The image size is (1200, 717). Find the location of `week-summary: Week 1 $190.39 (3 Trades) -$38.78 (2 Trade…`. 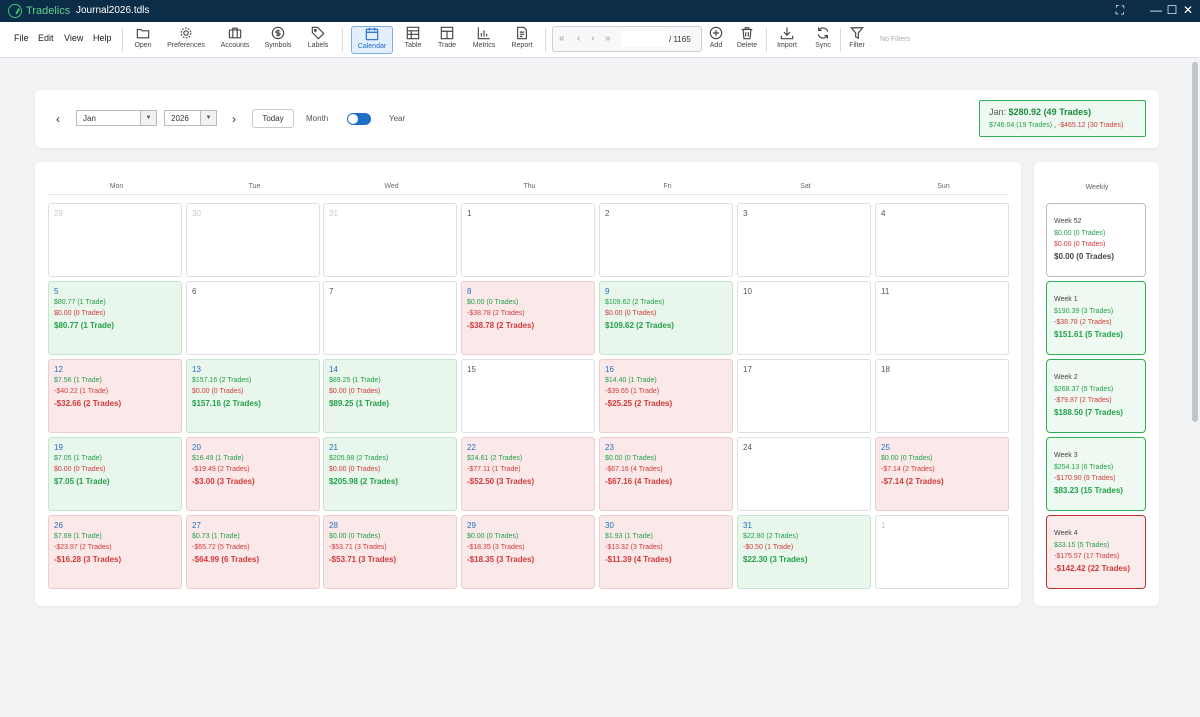

week-summary: Week 1 $190.39 (3 Trades) -$38.78 (2 Trade… is located at coordinates (1096, 318).